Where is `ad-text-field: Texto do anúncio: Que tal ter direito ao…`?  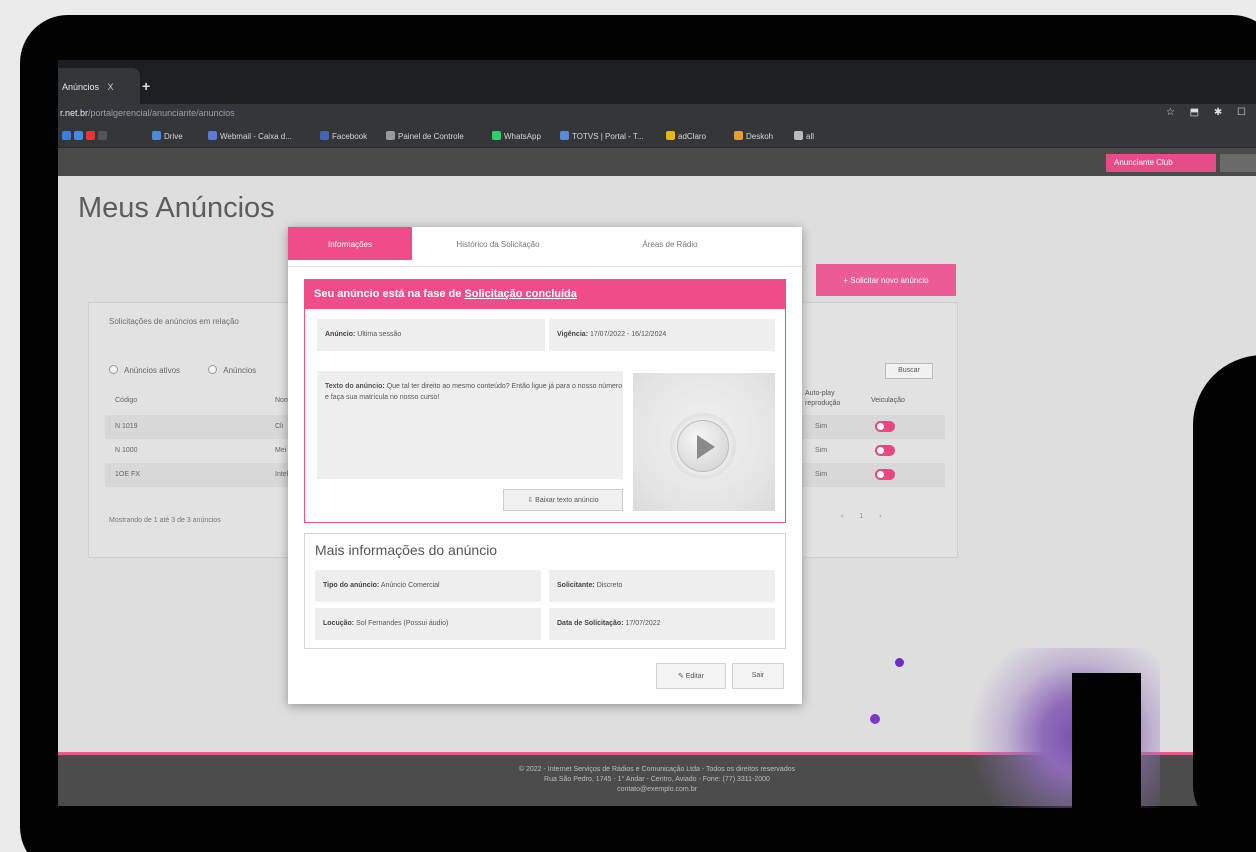
ad-text-field: Texto do anúncio: Que tal ter direito ao… is located at coordinates (470, 425).